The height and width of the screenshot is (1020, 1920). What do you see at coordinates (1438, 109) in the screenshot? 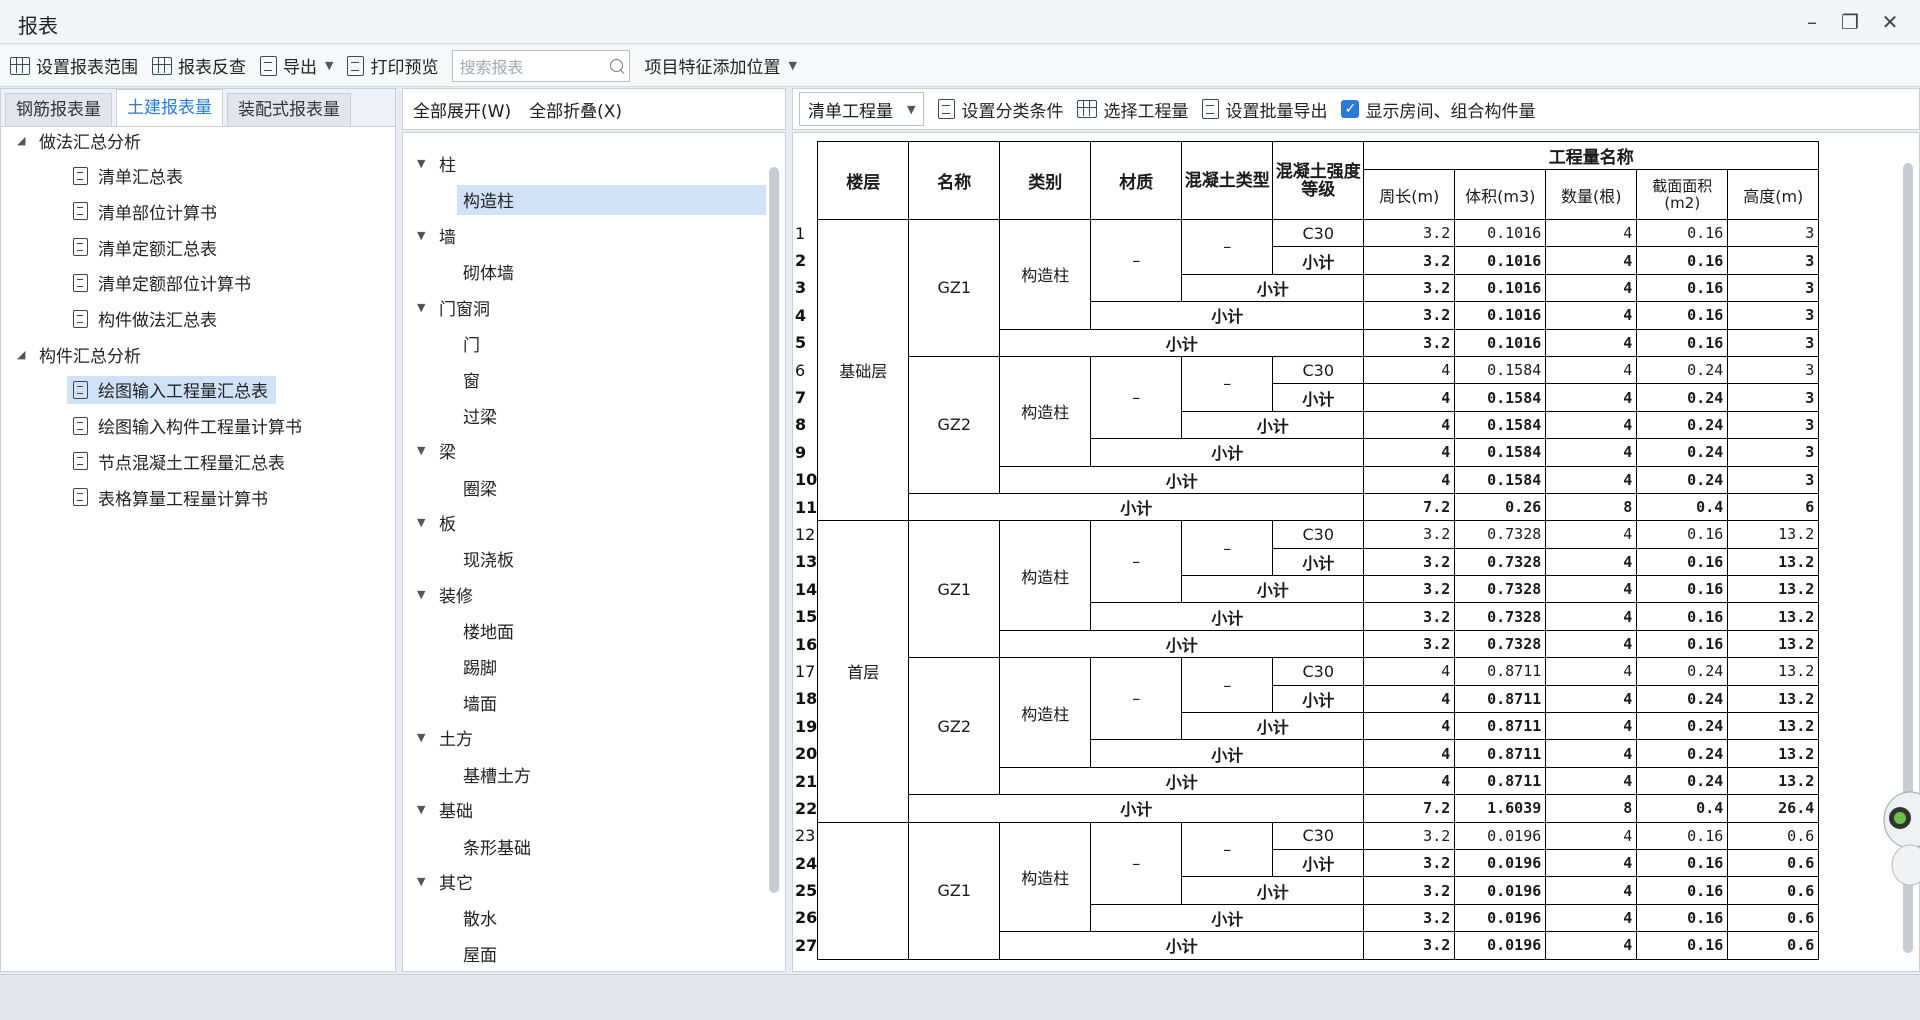
I see `show-rooms-checkbox: ✓ 显示房间、组合构件量` at bounding box center [1438, 109].